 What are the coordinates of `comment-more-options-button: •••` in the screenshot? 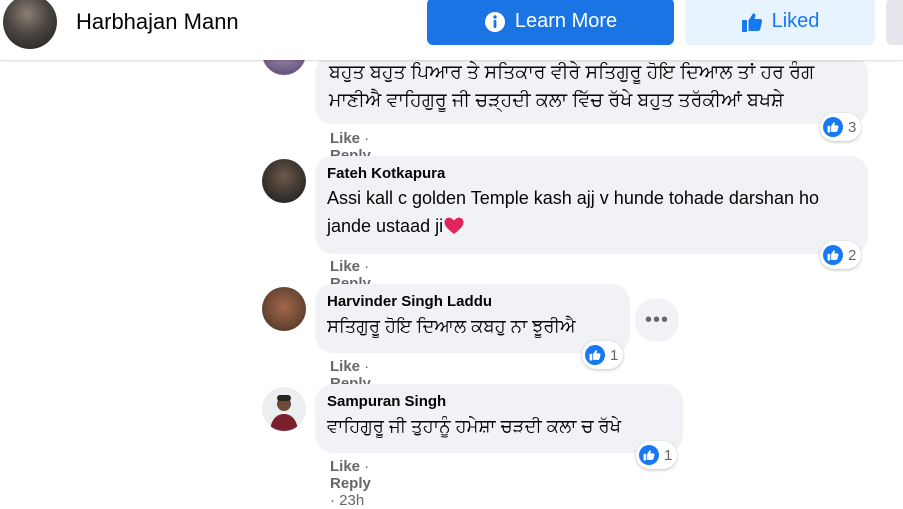 It's located at (657, 320).